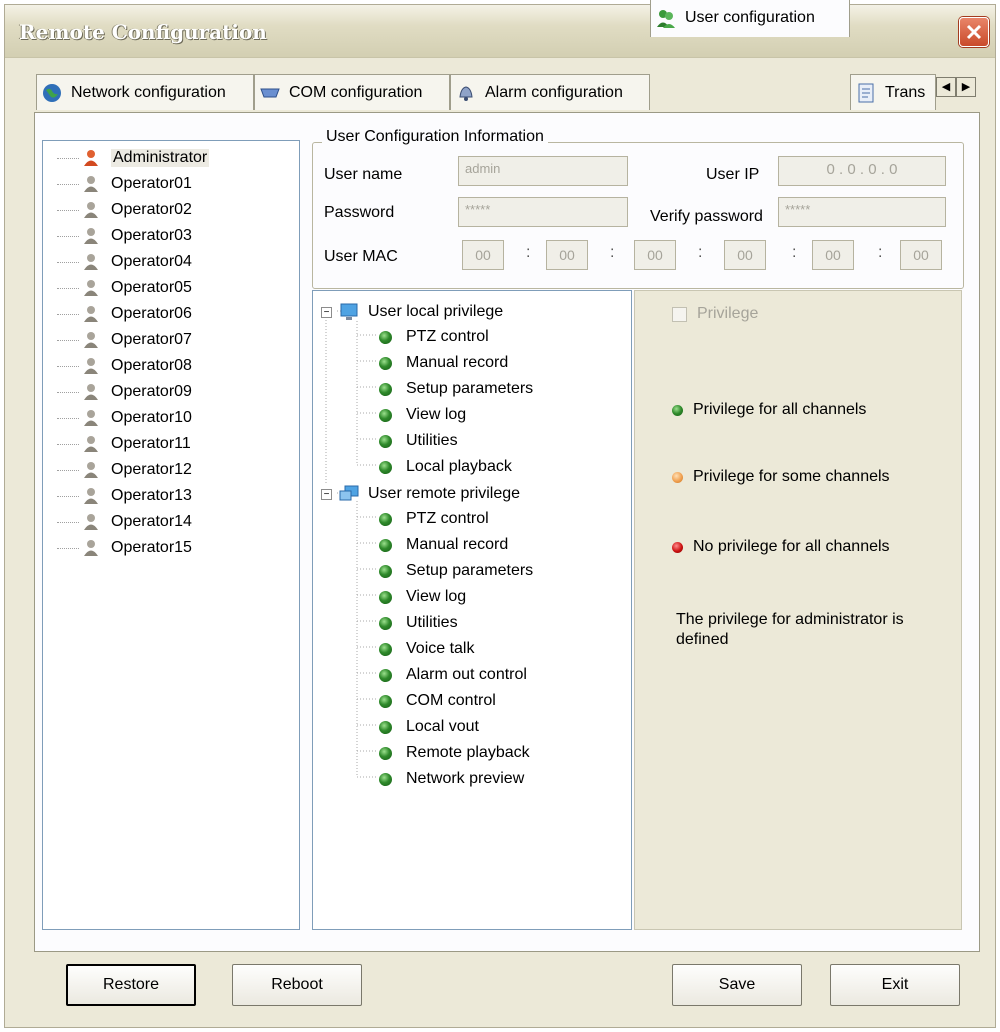 This screenshot has height=1032, width=1000. What do you see at coordinates (543, 212) in the screenshot?
I see `password-field: *****` at bounding box center [543, 212].